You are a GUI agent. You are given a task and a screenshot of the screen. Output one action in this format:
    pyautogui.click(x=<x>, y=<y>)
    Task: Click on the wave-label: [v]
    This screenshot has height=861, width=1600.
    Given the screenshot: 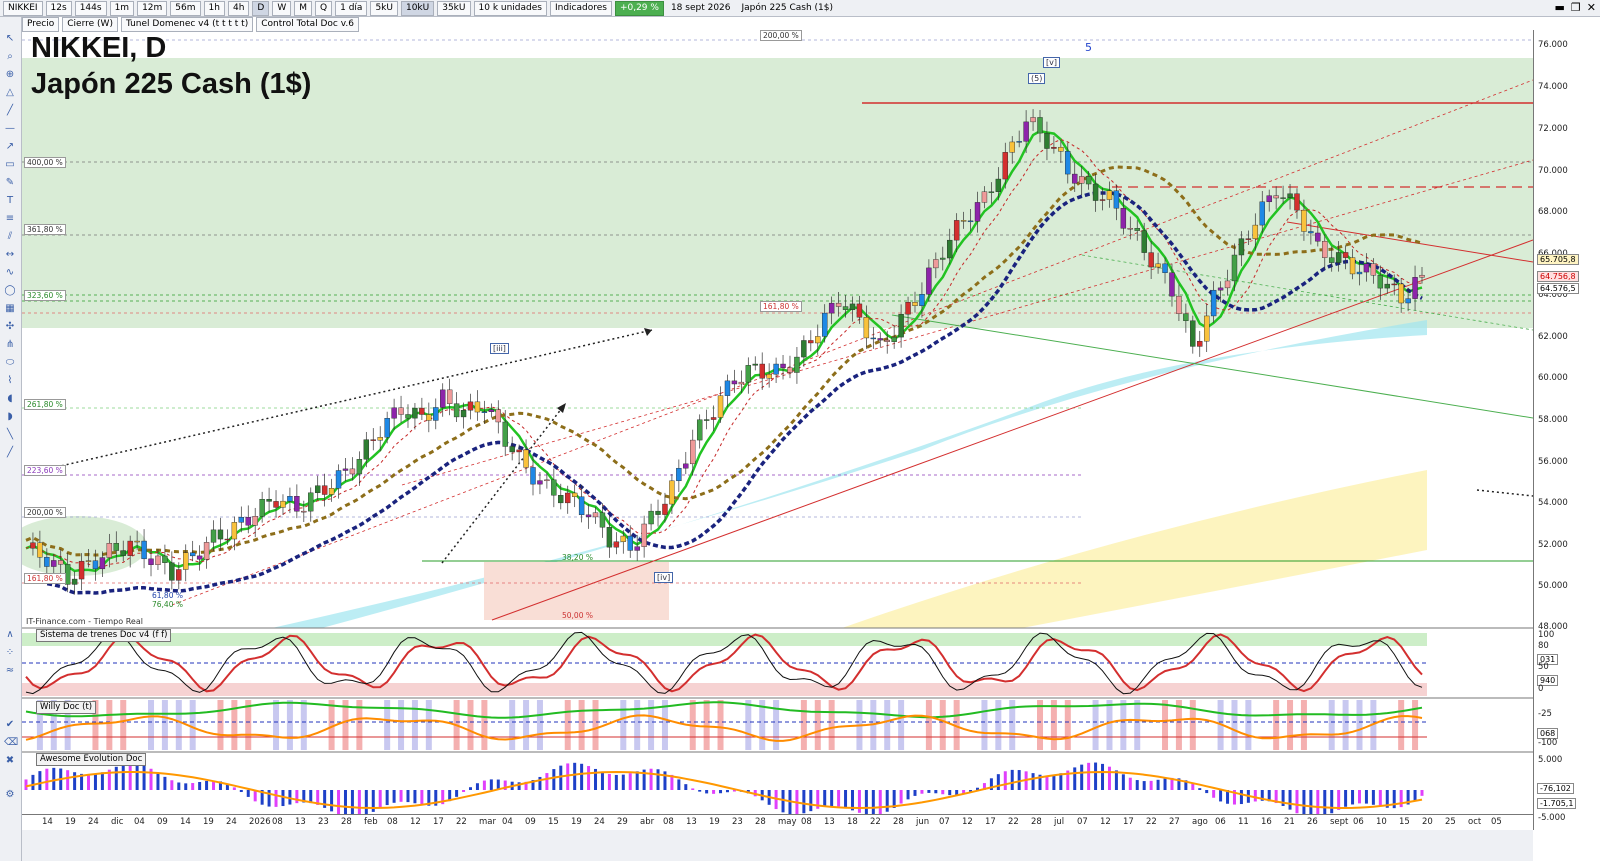 What is the action you would take?
    pyautogui.click(x=1051, y=62)
    